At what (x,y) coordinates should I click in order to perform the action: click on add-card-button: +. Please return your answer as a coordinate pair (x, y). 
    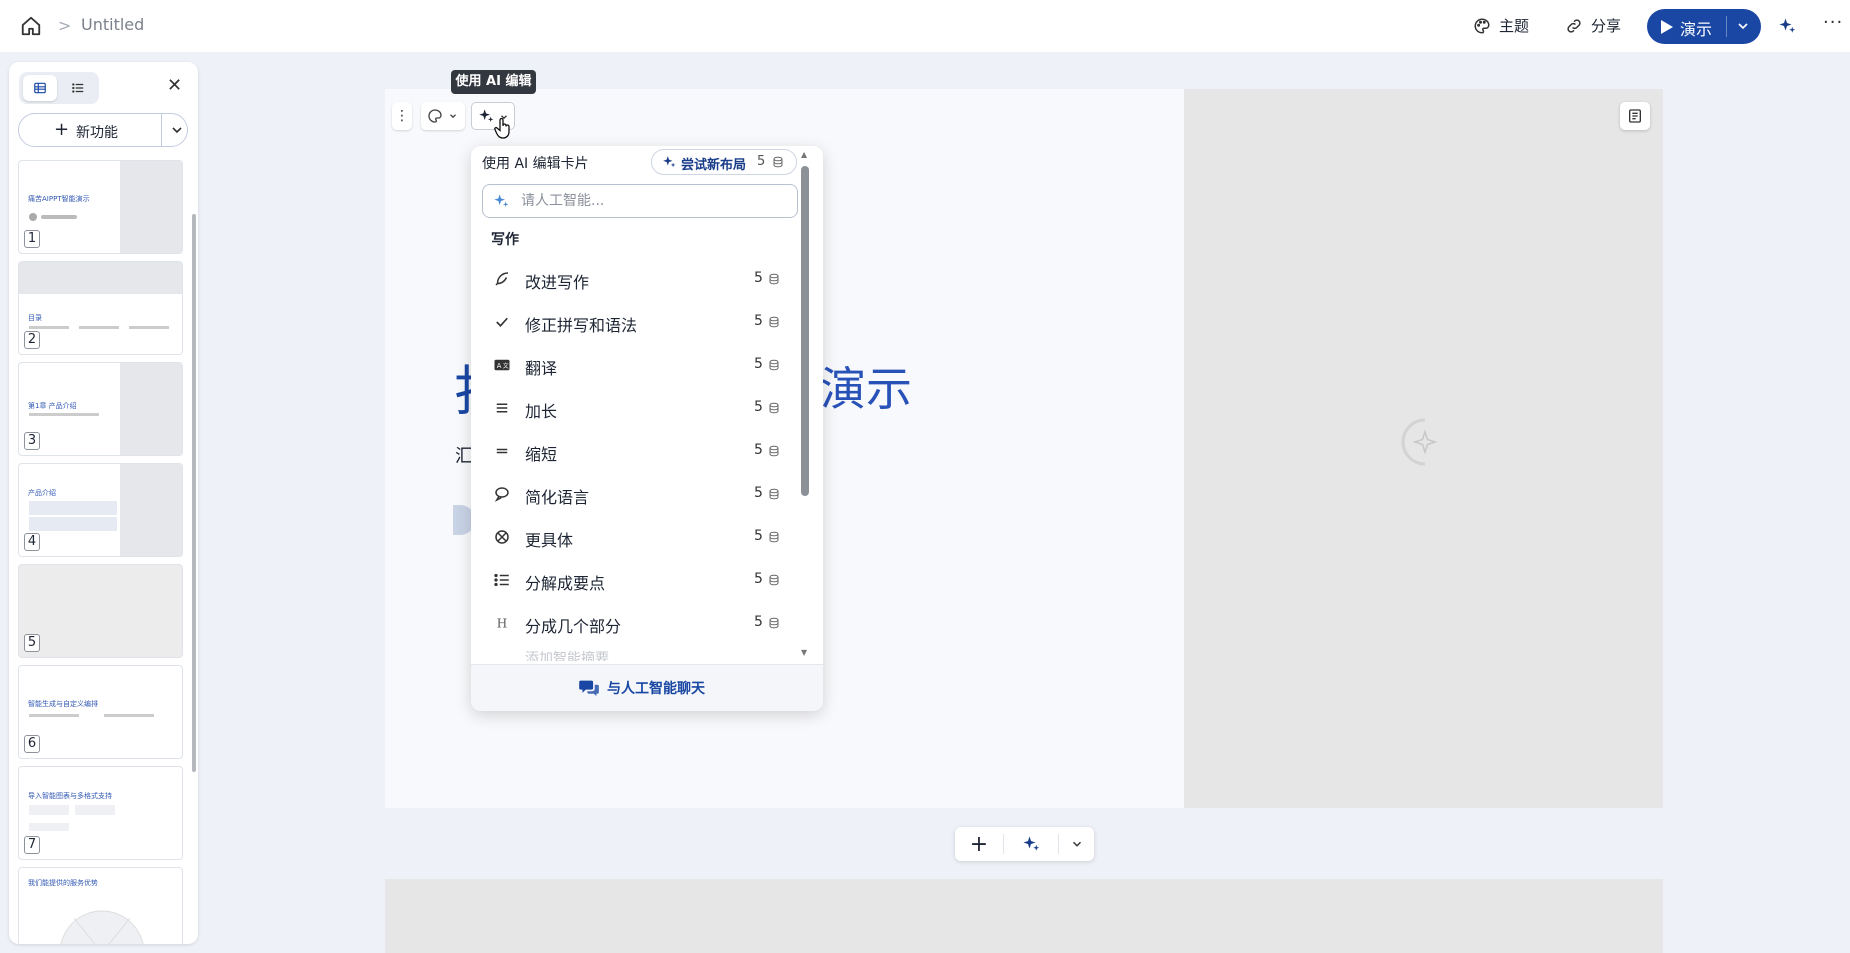
    Looking at the image, I should click on (979, 844).